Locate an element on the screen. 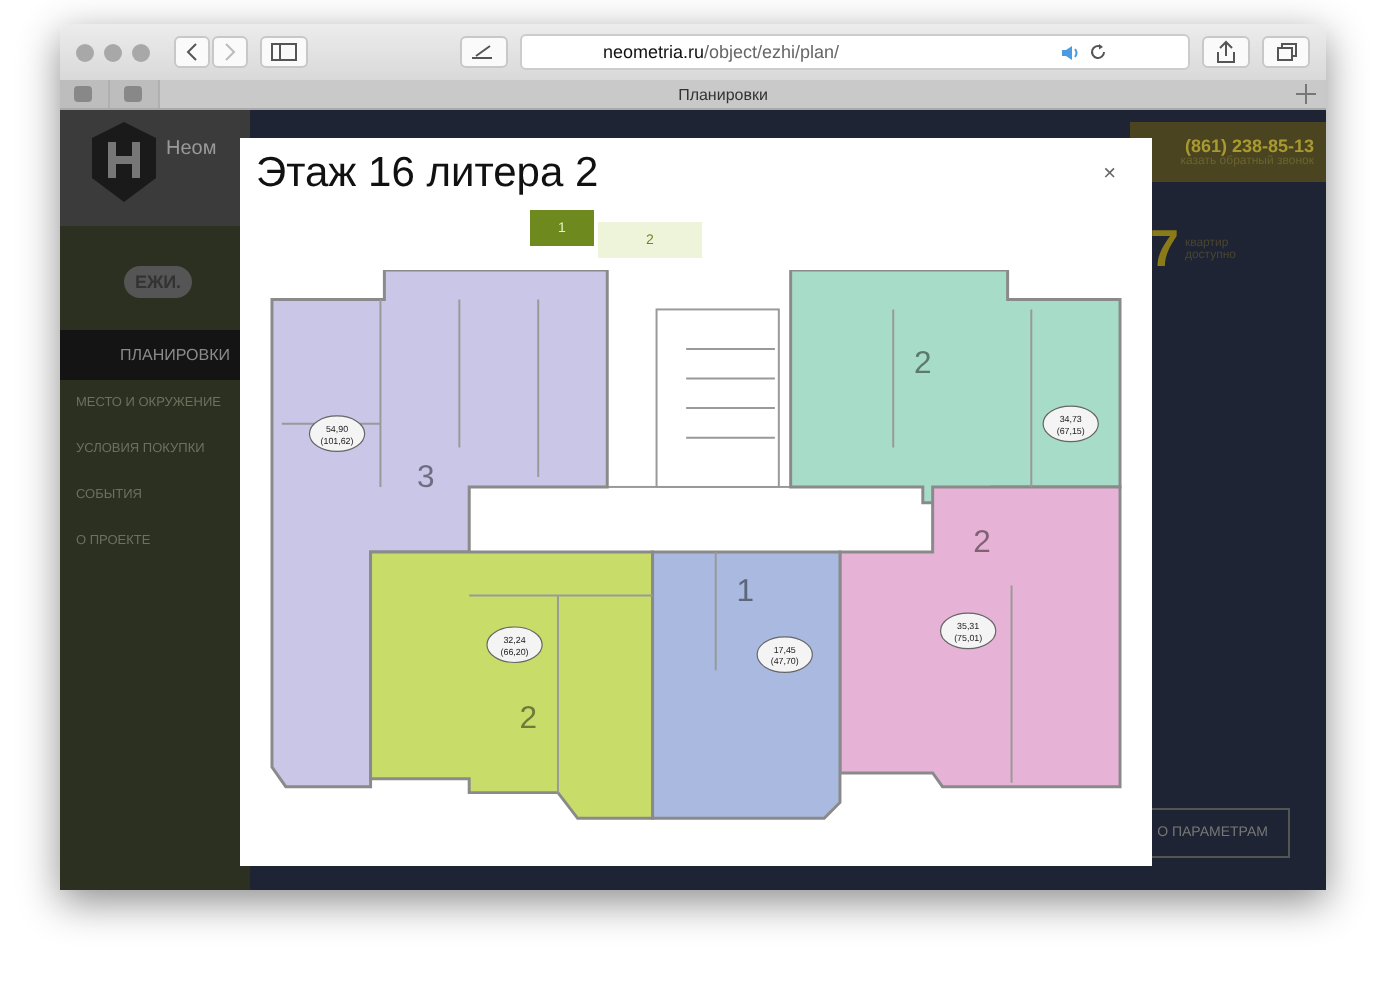  close-button: × is located at coordinates (1109, 174).